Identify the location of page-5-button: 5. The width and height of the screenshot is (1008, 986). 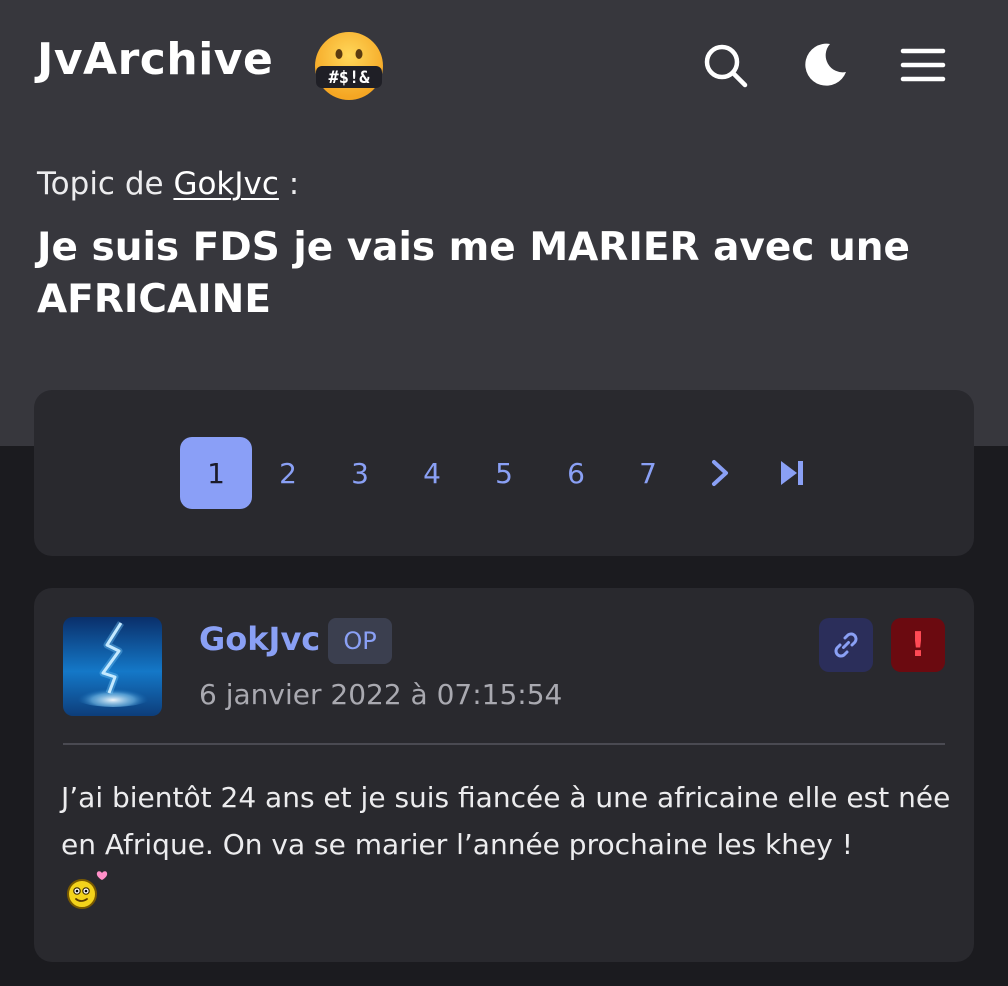
(504, 473).